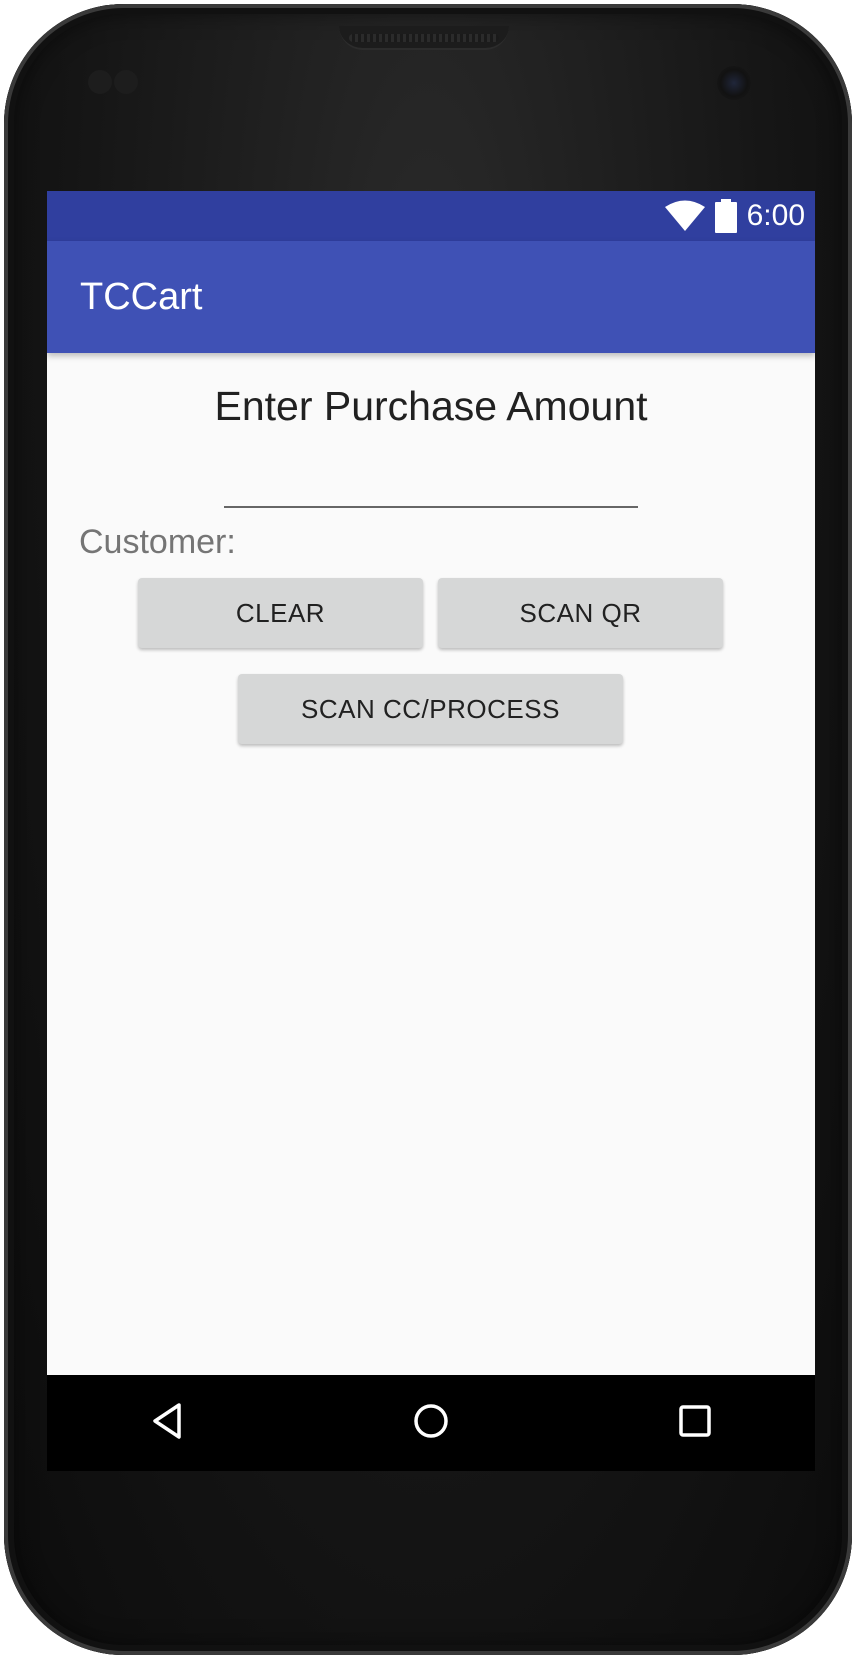 The width and height of the screenshot is (856, 1659). I want to click on recents-button, so click(695, 1423).